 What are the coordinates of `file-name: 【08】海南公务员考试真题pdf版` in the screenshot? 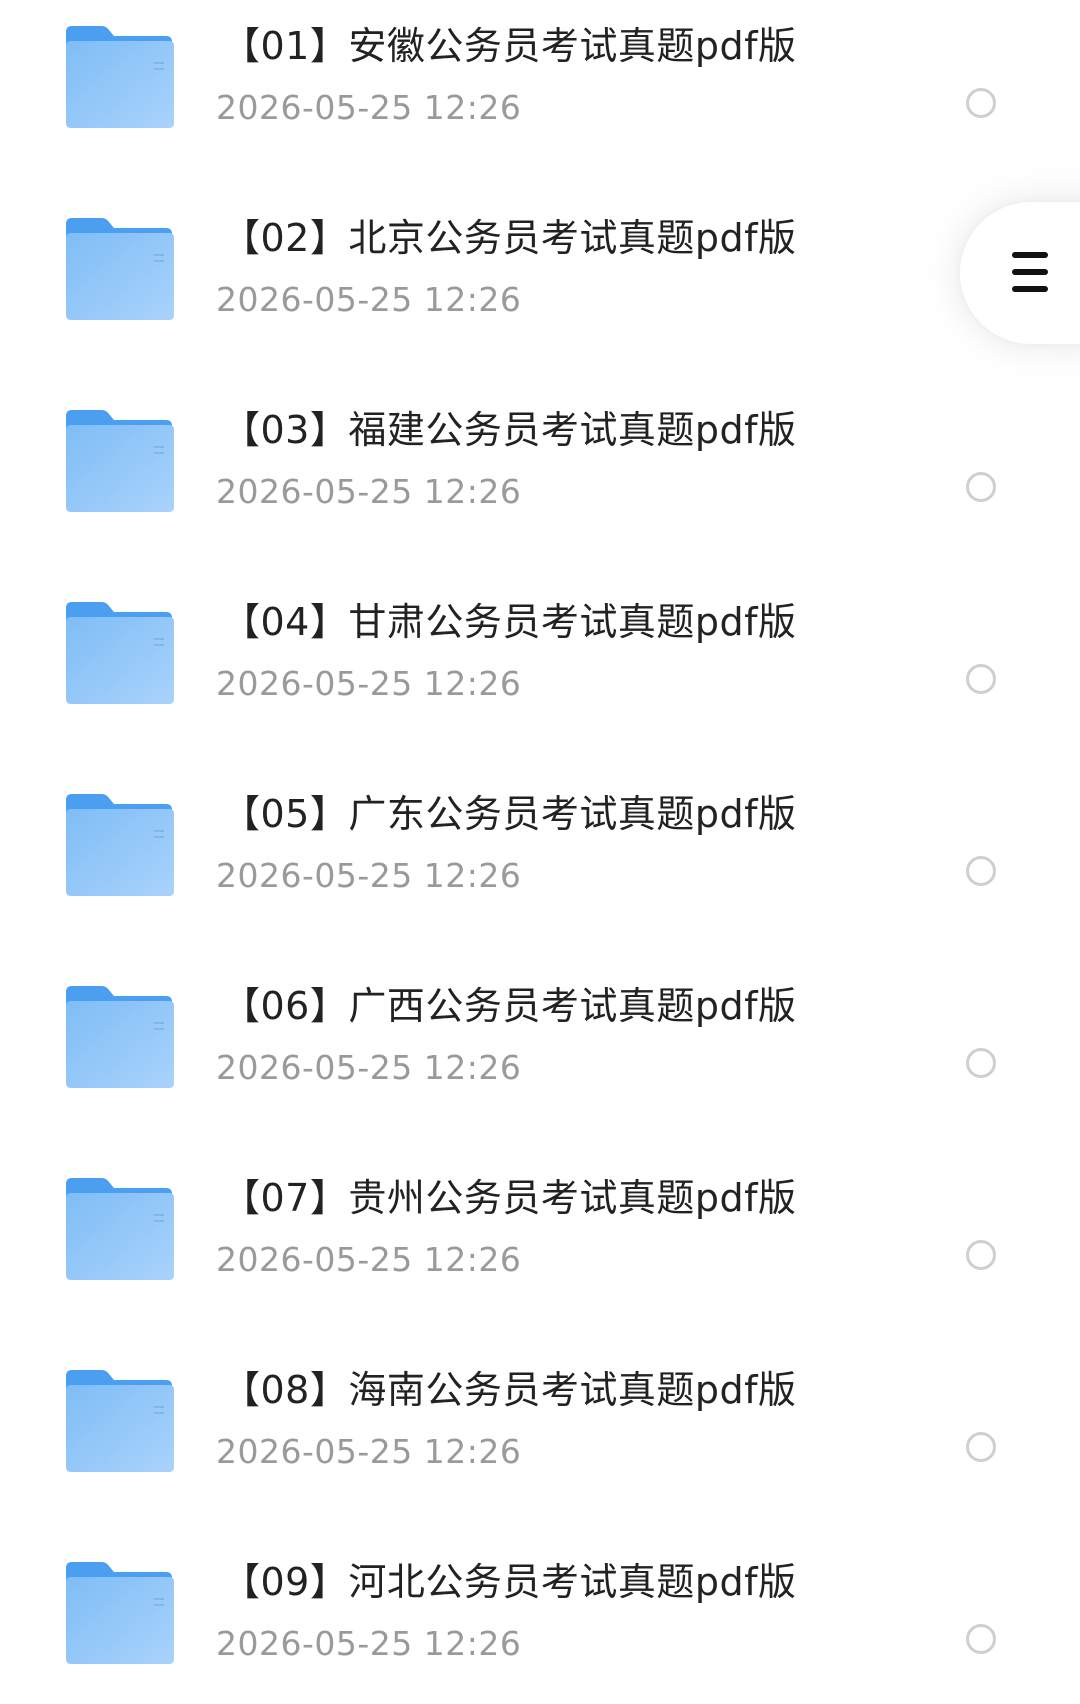 It's located at (509, 1390).